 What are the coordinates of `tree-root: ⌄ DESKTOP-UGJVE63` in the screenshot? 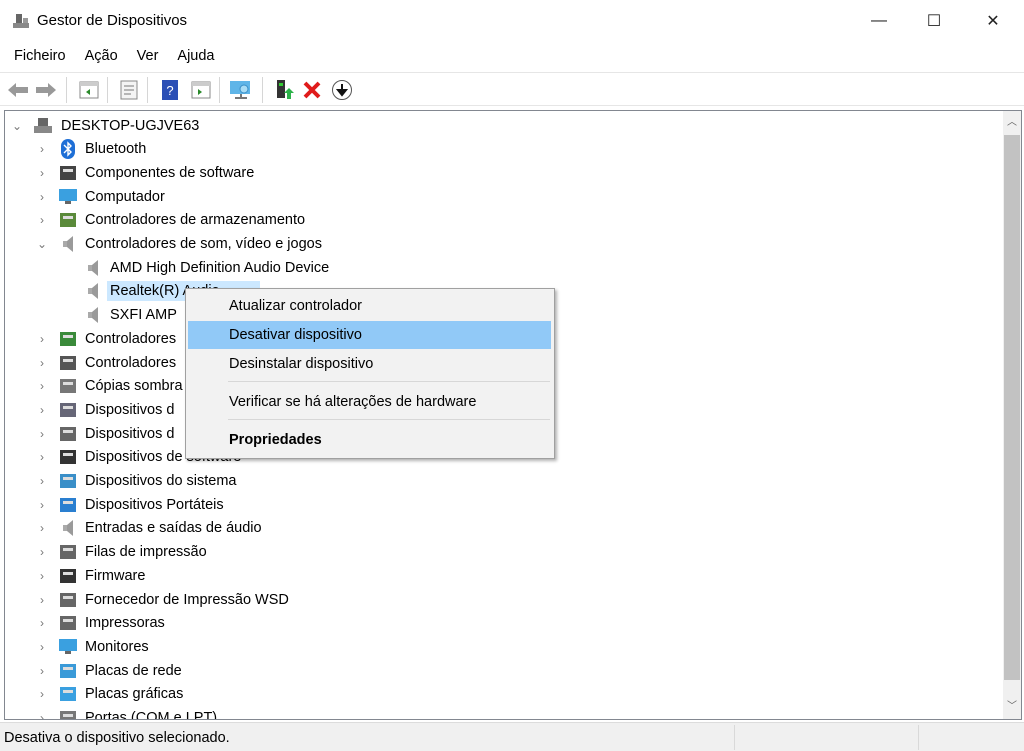 It's located at (500, 125).